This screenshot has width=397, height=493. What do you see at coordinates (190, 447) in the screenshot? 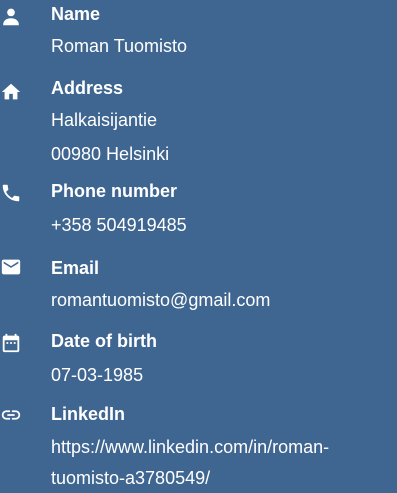
I see `contact-value-linkedin-line1: https://www.linkedin.com/in/roman-` at bounding box center [190, 447].